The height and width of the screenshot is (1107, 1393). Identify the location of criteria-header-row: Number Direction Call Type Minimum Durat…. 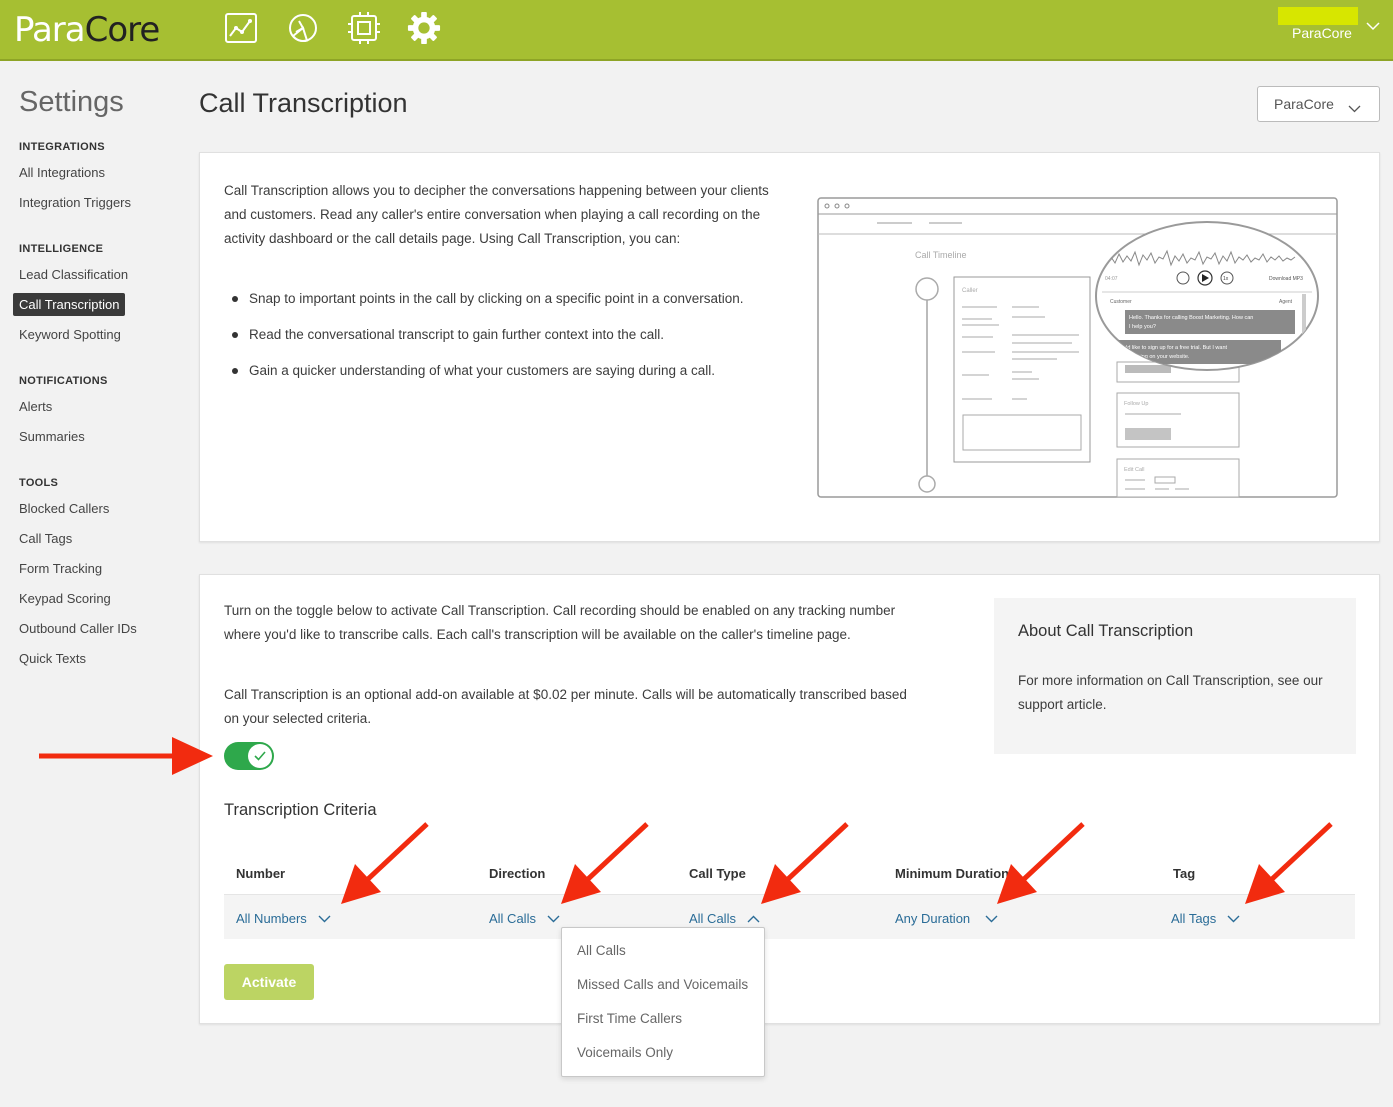
(789, 876).